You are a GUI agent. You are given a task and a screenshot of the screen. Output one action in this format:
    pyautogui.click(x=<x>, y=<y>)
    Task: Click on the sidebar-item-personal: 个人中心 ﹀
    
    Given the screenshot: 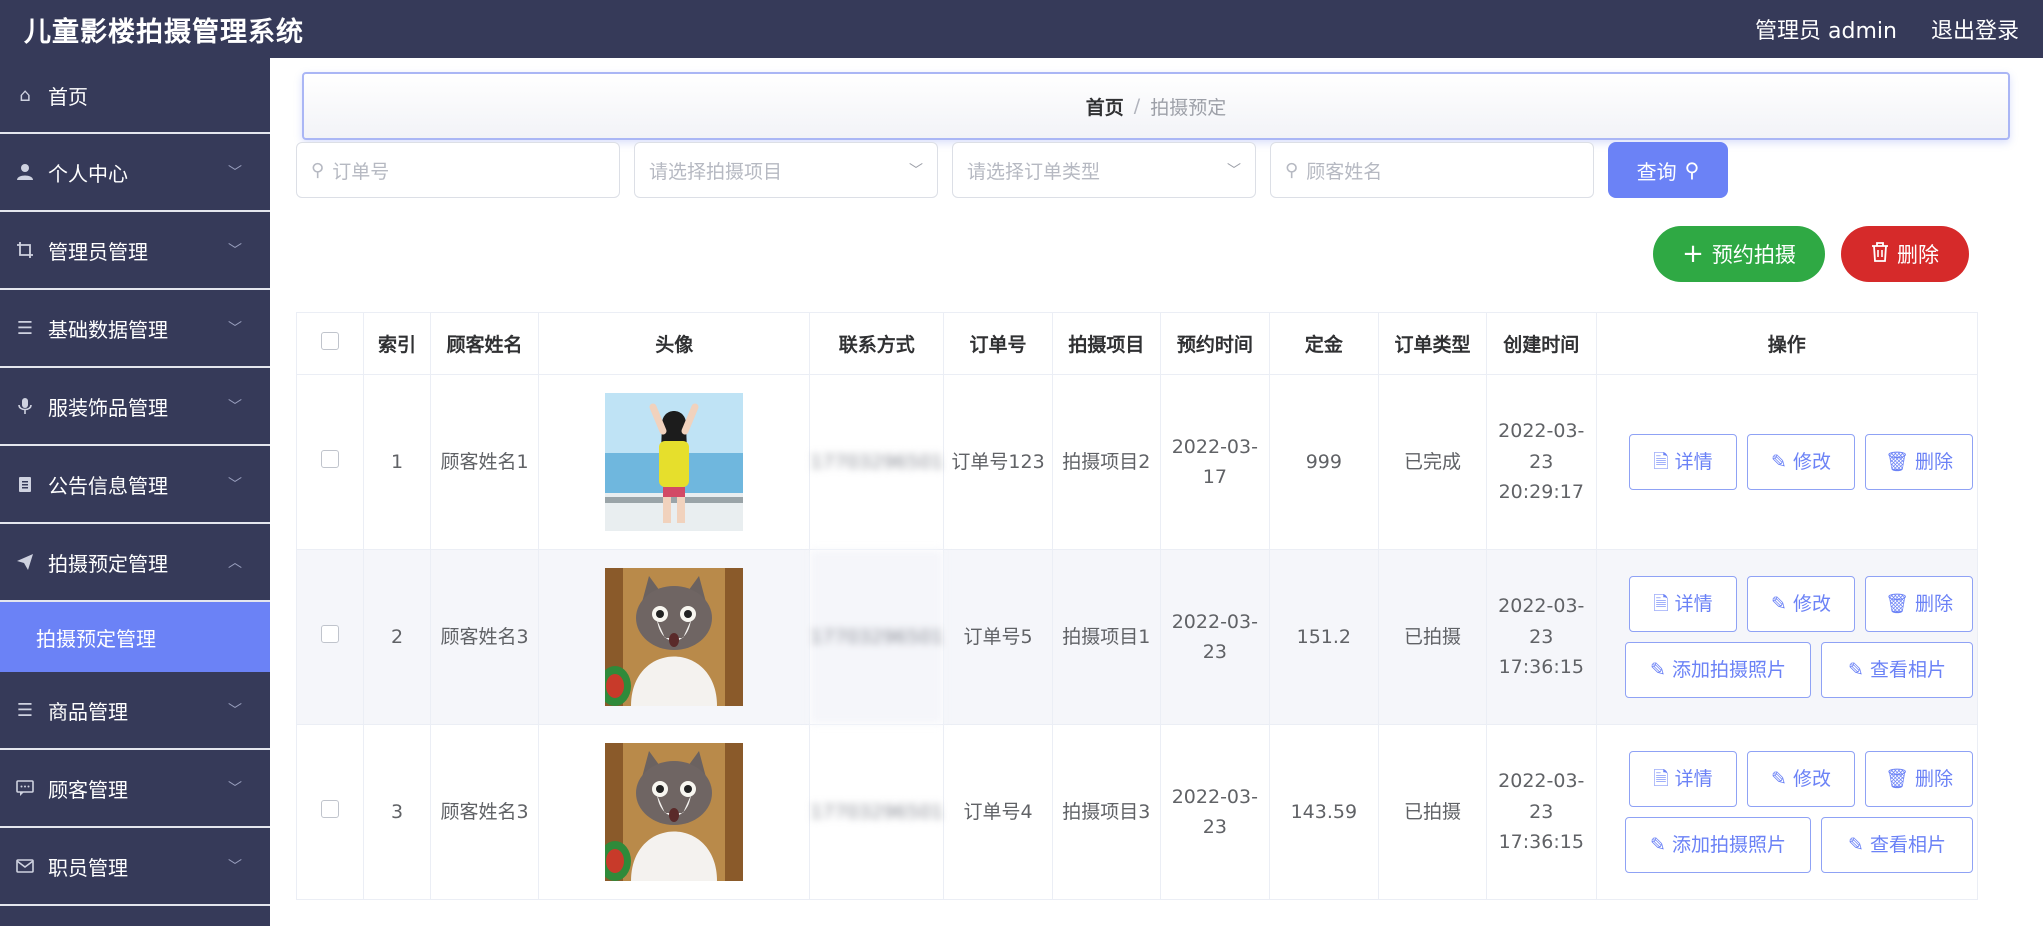 What is the action you would take?
    pyautogui.click(x=135, y=173)
    